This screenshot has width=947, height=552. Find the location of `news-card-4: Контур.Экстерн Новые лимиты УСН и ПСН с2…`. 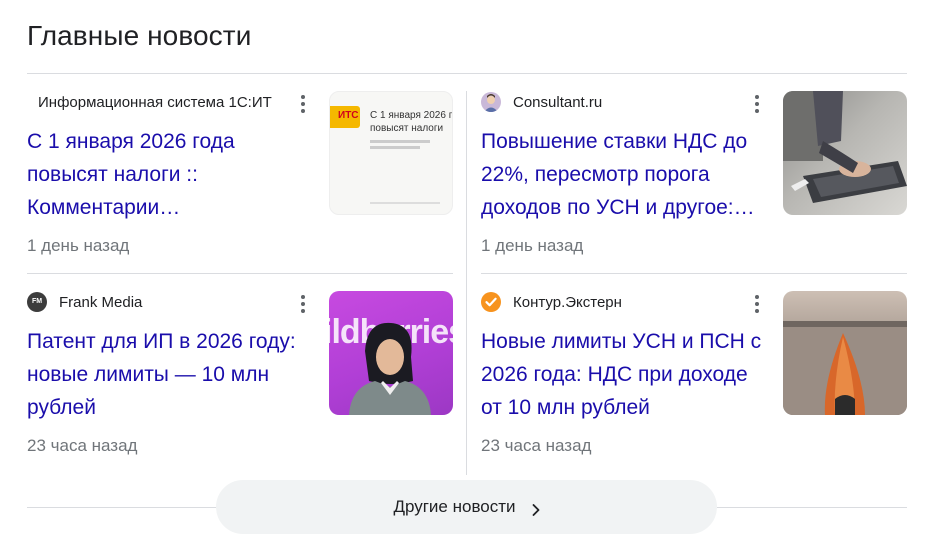

news-card-4: Контур.Экстерн Новые лимиты УСН и ПСН с2… is located at coordinates (694, 376).